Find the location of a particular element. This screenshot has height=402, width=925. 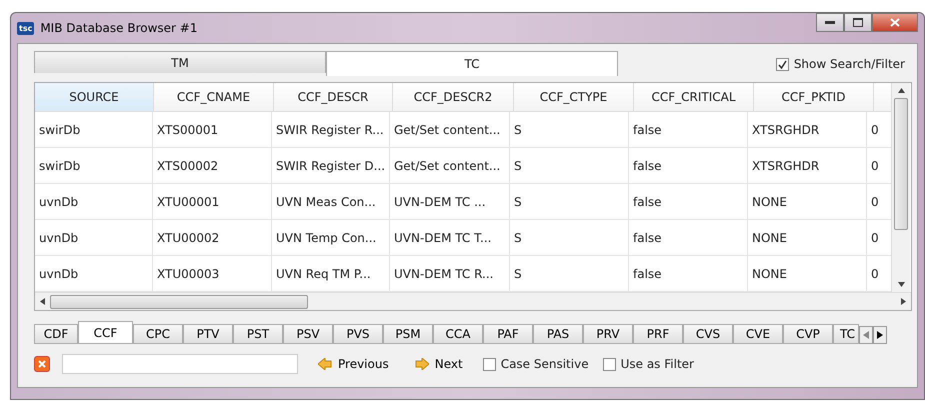

clear-button is located at coordinates (42, 364).